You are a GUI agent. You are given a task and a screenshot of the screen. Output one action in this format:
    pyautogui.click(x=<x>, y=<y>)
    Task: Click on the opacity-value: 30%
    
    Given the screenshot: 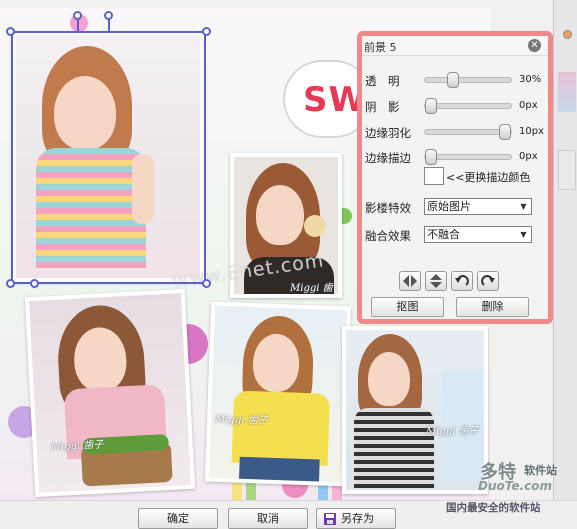 What is the action you would take?
    pyautogui.click(x=530, y=79)
    